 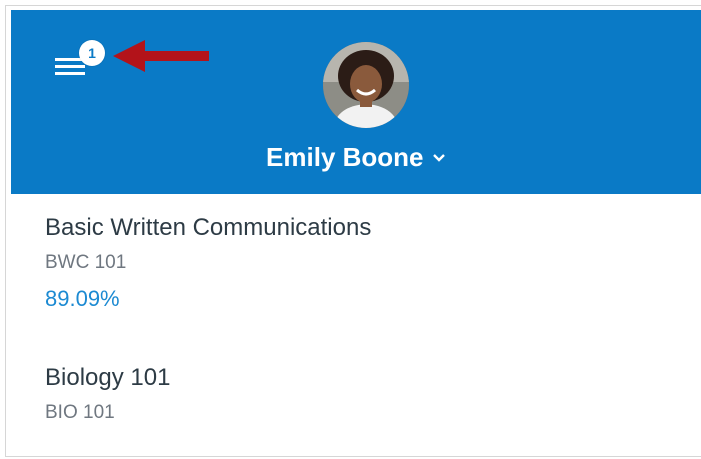 What do you see at coordinates (107, 394) in the screenshot?
I see `course-card: Biology 101 BIO 101` at bounding box center [107, 394].